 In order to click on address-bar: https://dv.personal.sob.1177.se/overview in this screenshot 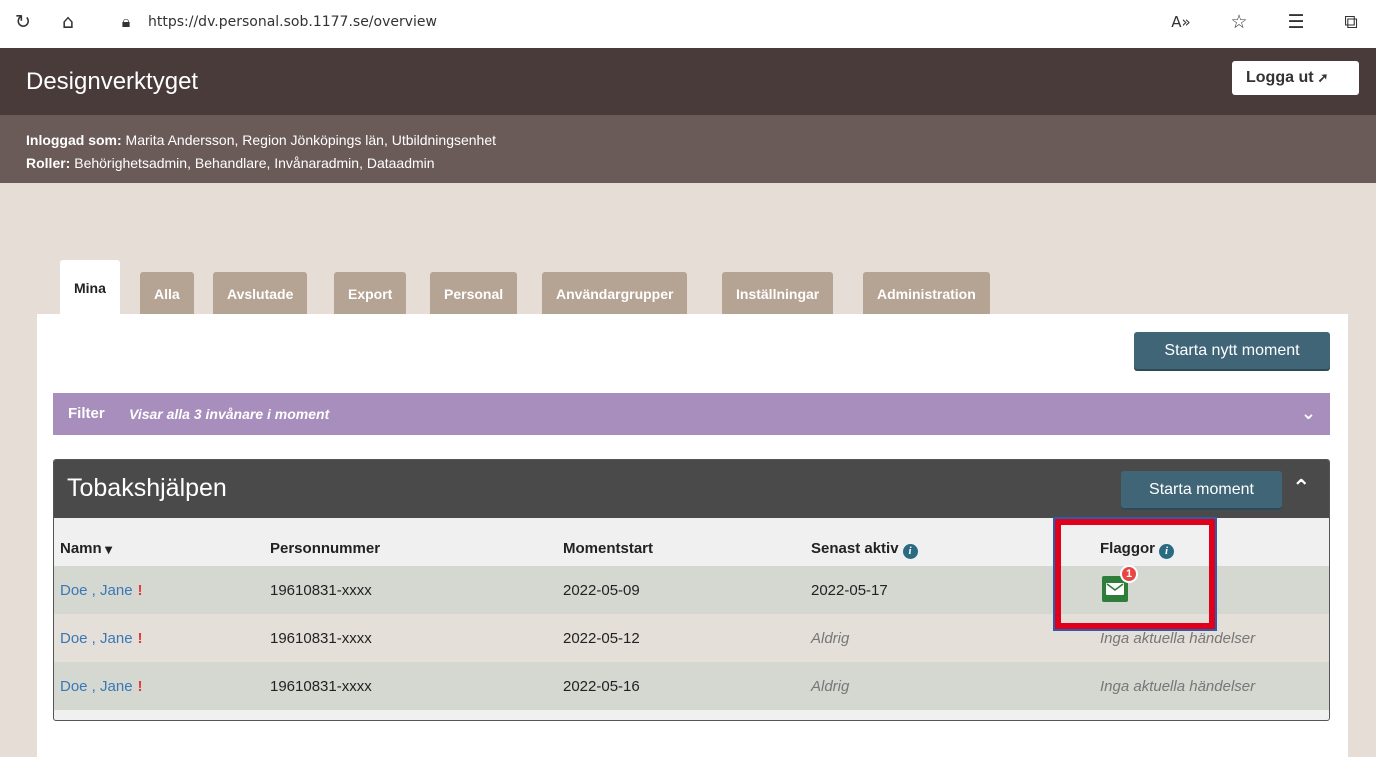, I will do `click(292, 22)`.